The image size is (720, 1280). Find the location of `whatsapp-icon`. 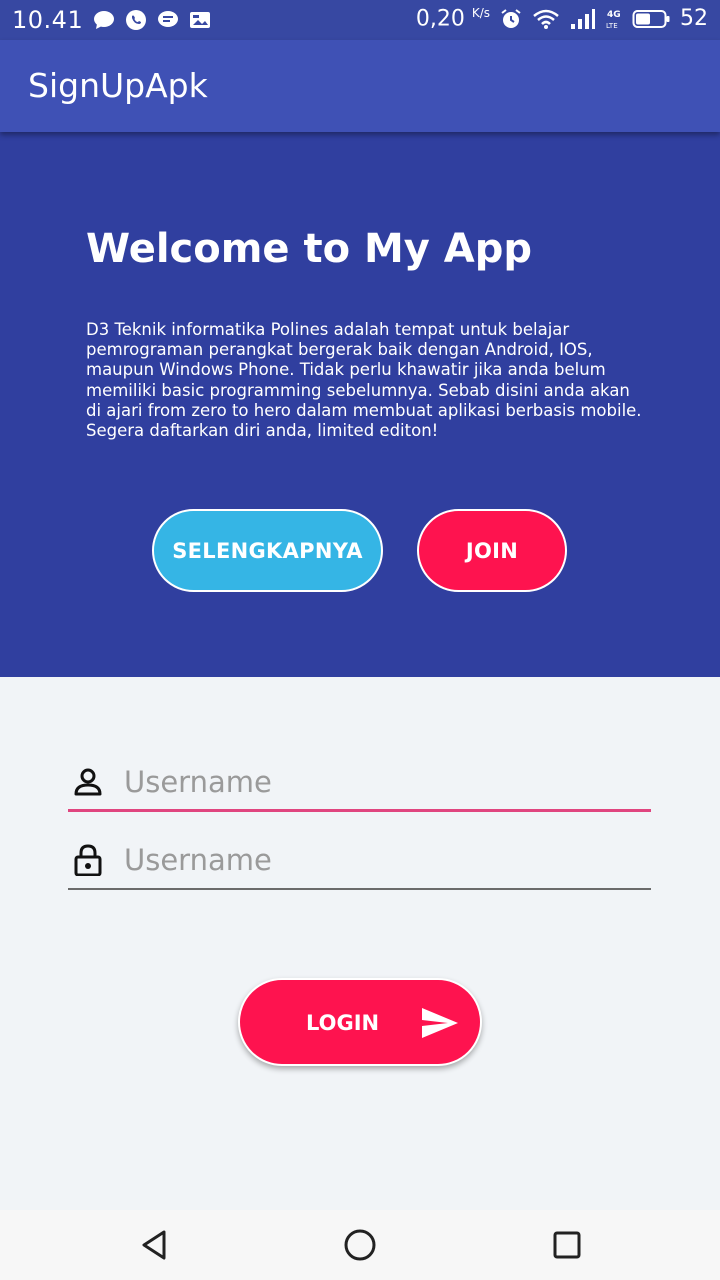

whatsapp-icon is located at coordinates (136, 20).